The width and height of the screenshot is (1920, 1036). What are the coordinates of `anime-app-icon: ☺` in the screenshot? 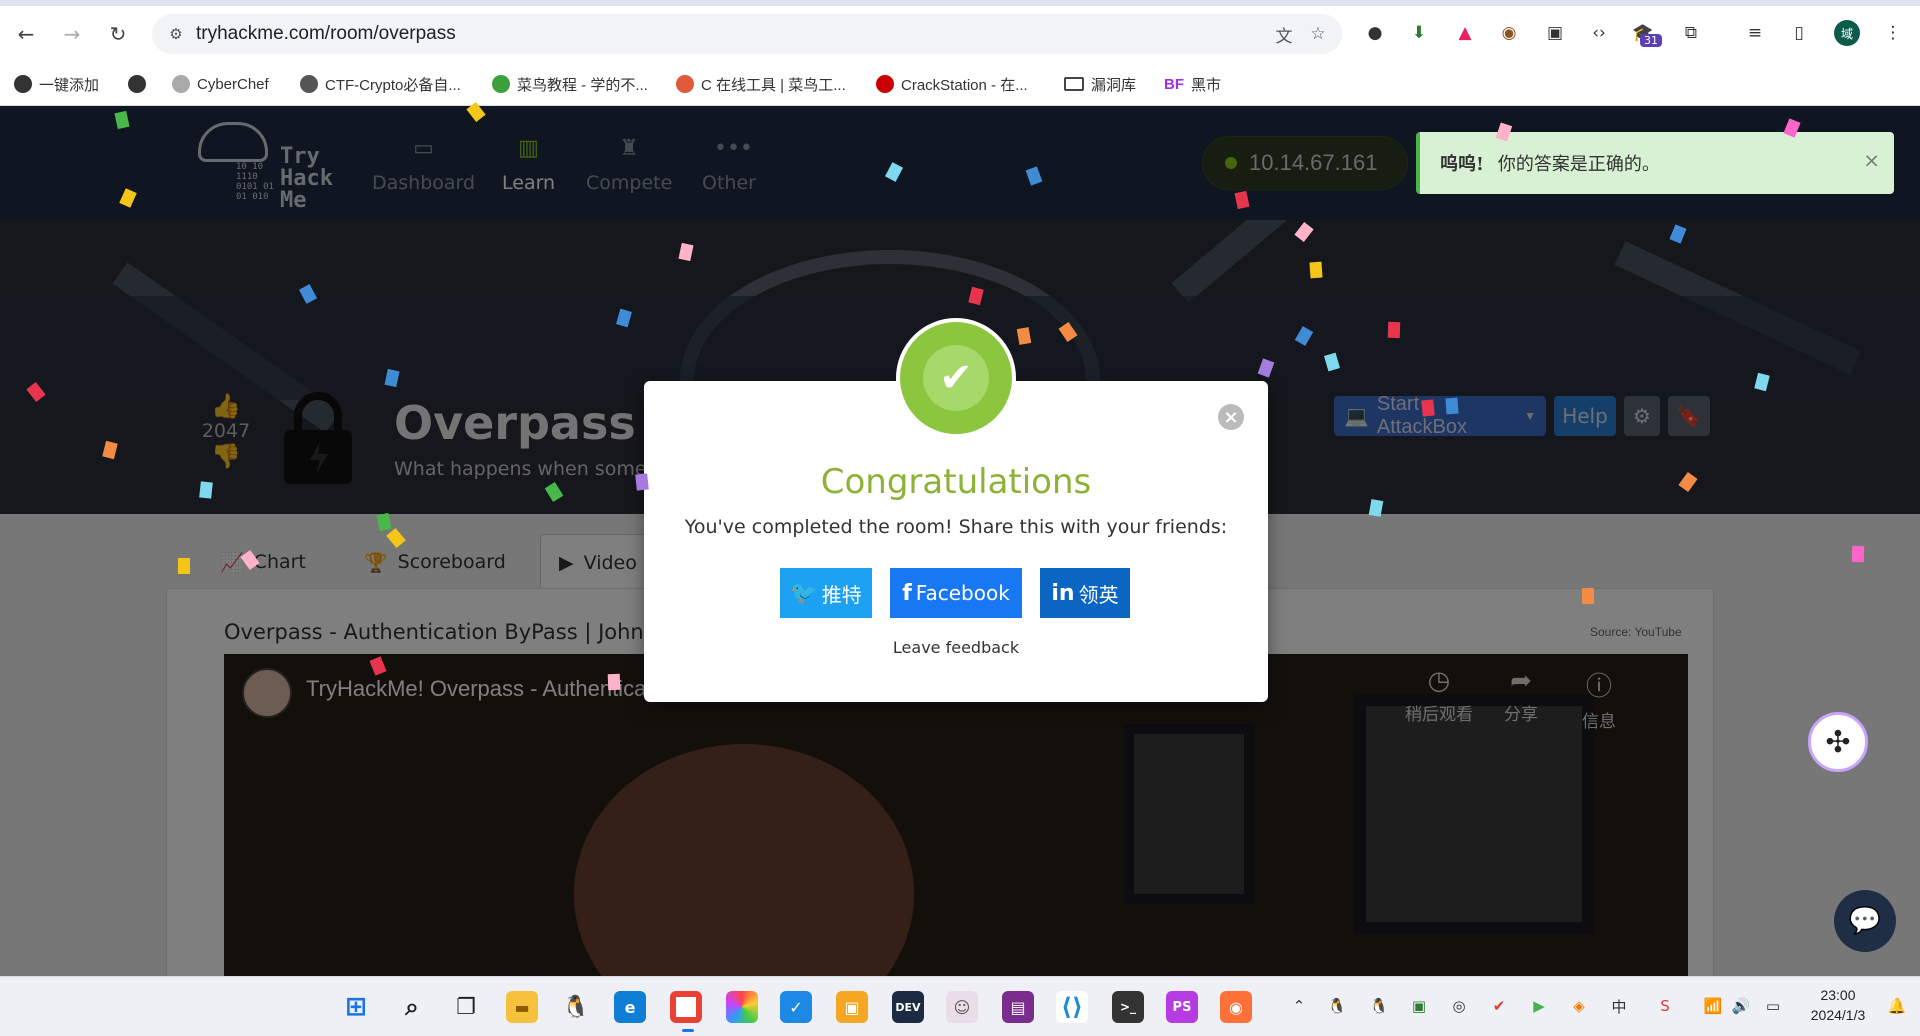 It's located at (962, 1007).